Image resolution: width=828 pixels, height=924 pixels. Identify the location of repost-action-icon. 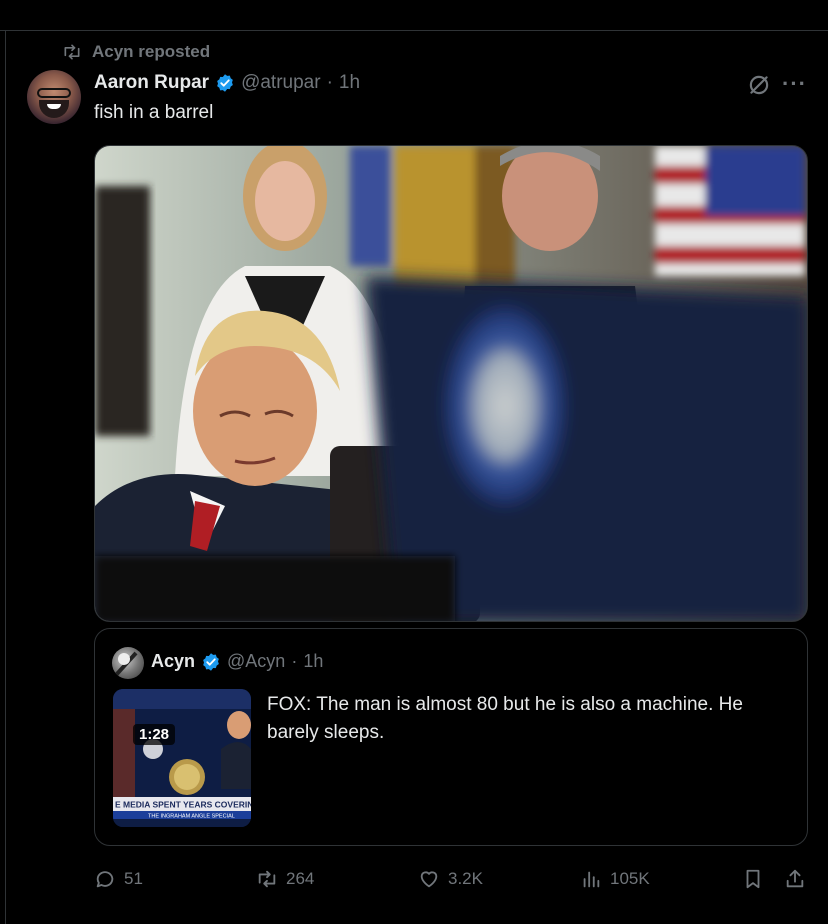
(267, 879).